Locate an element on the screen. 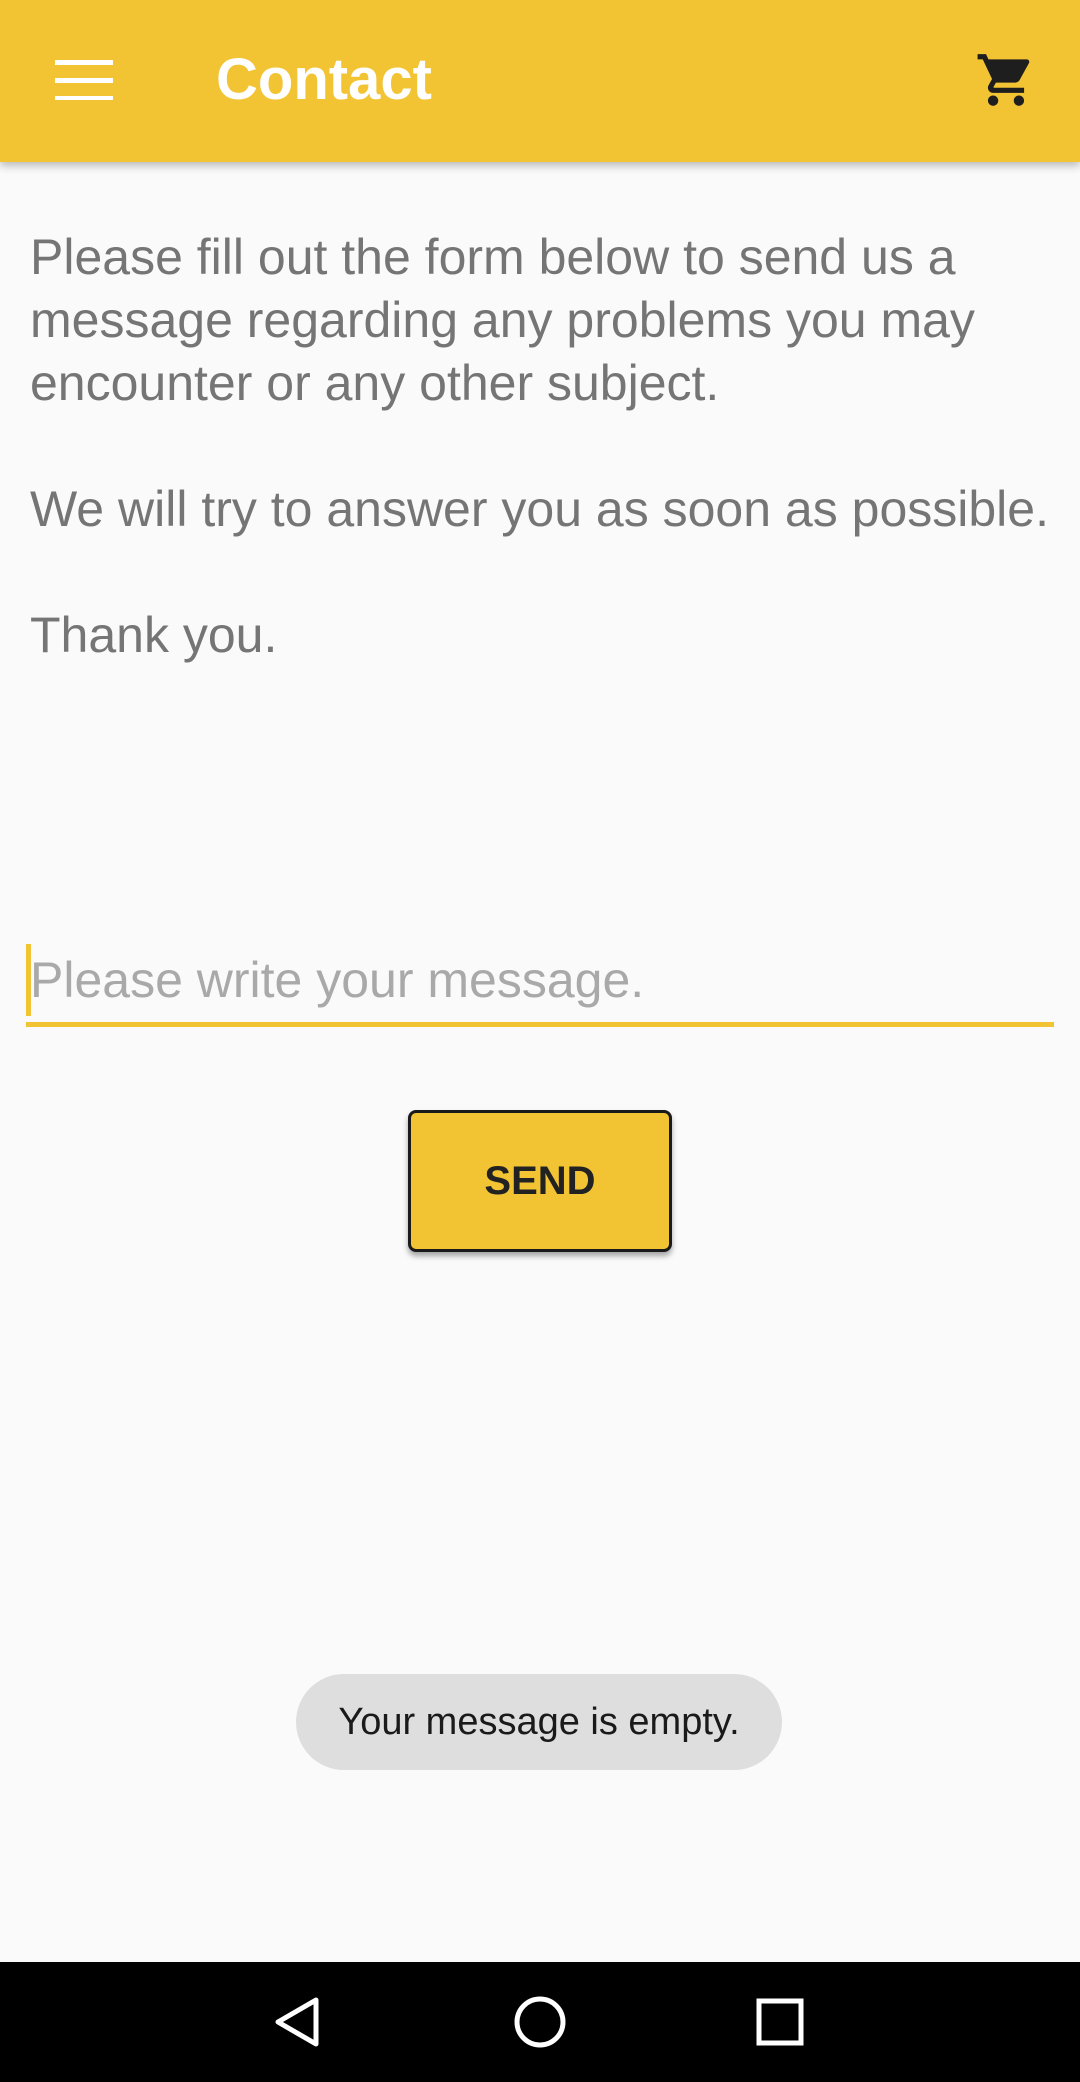 The image size is (1080, 2082). intro-paragraph-3: Thank you. is located at coordinates (154, 635).